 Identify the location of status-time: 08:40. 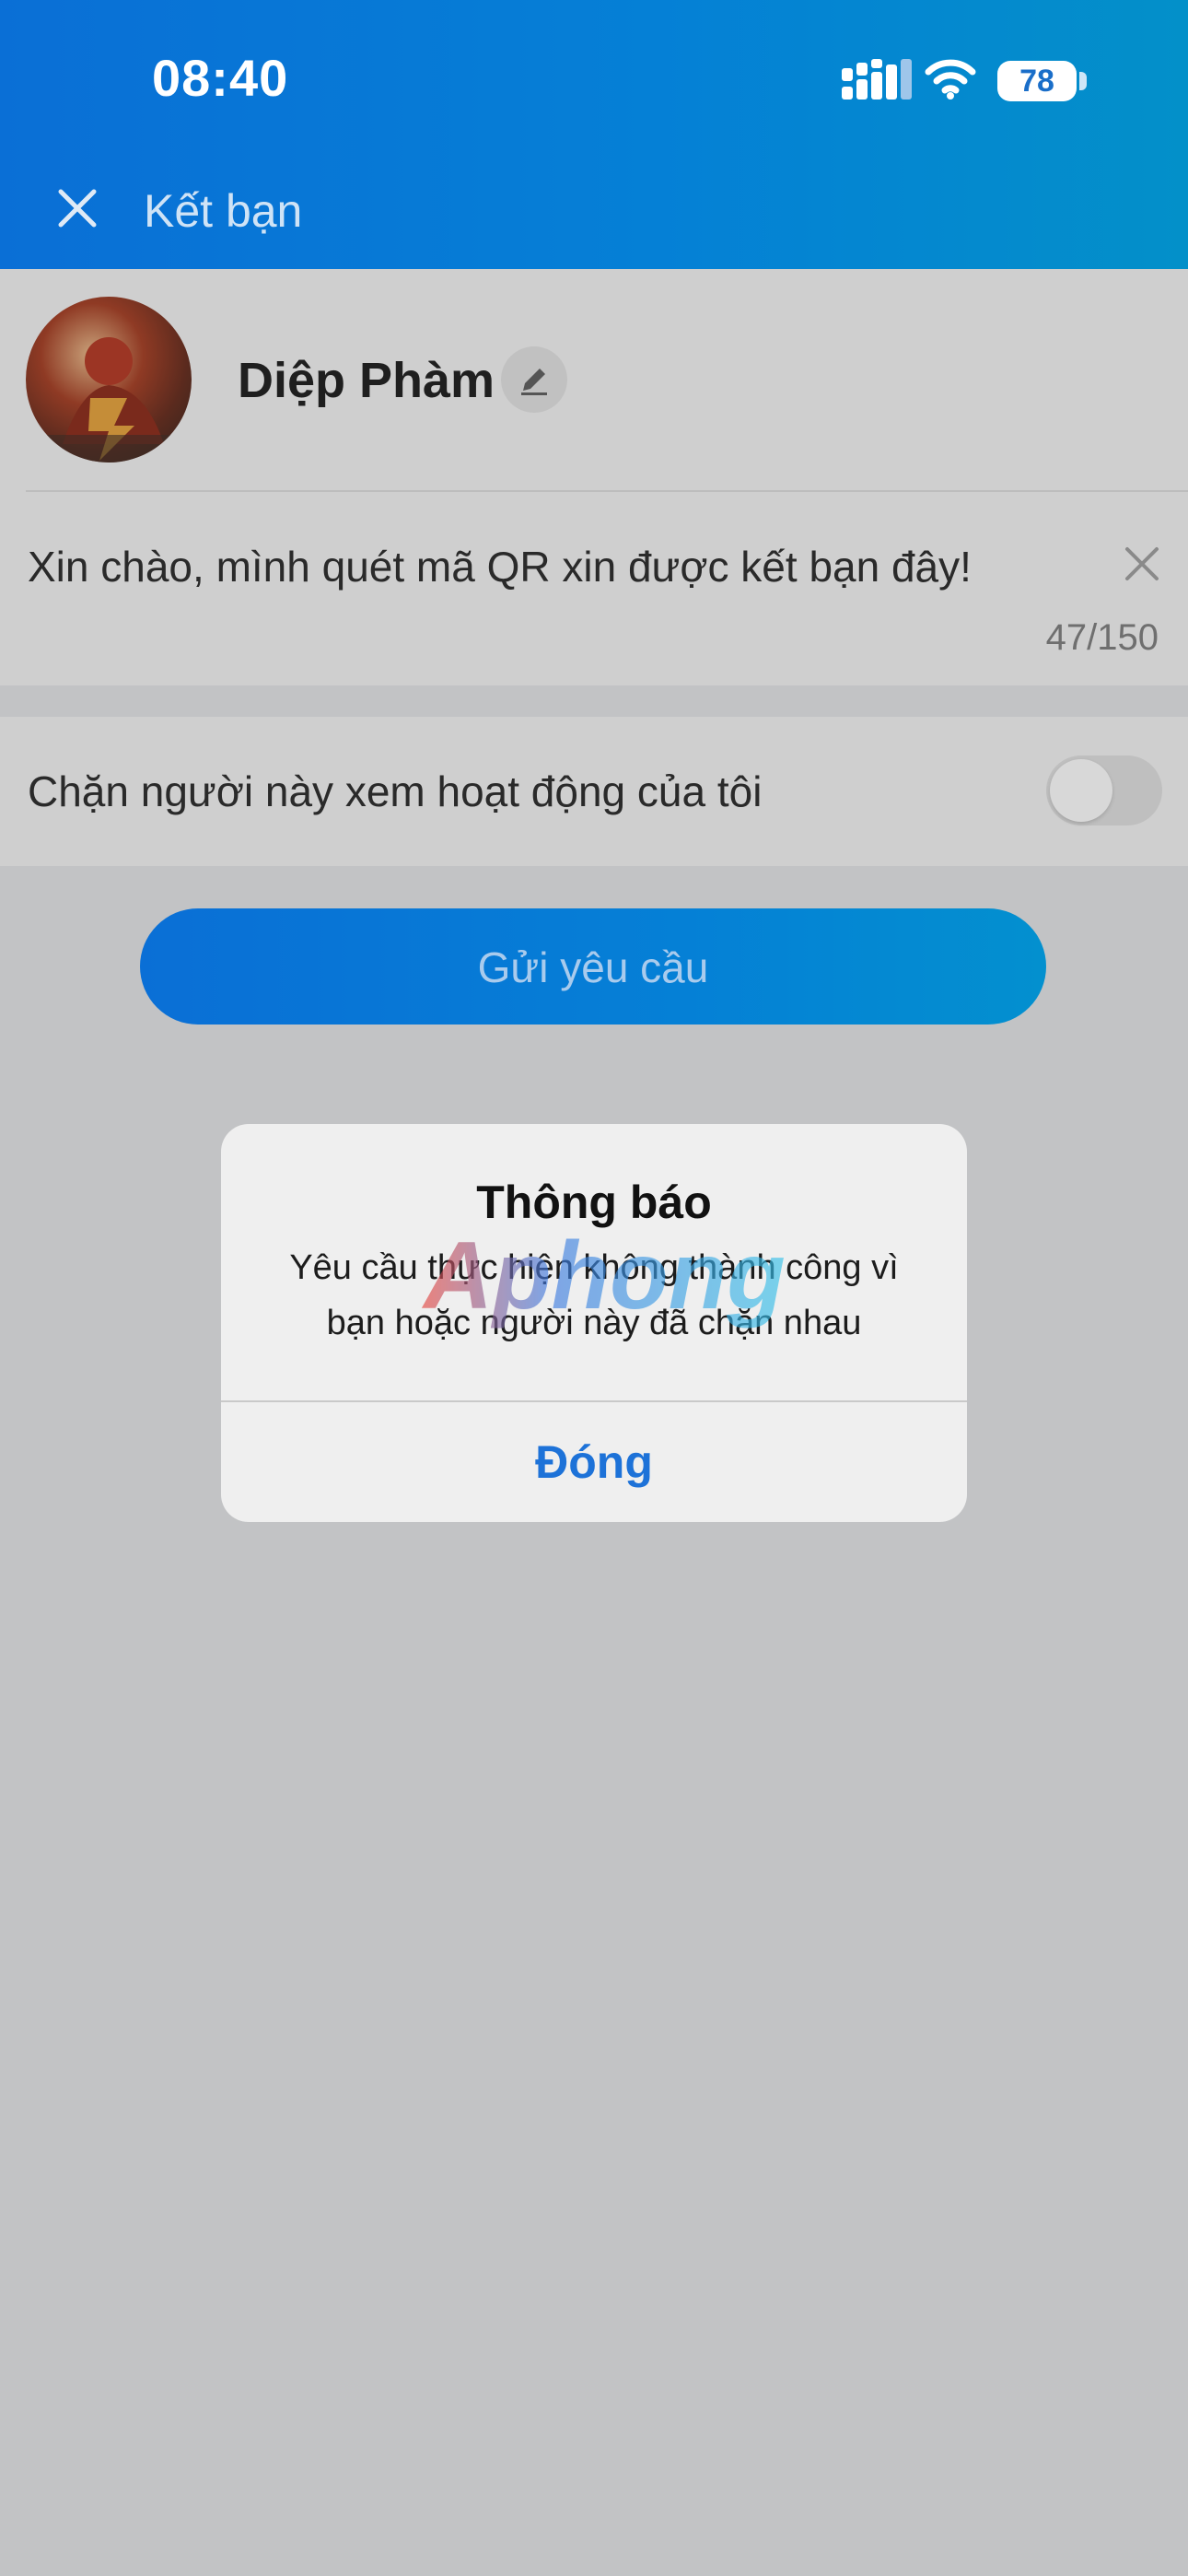
(220, 78).